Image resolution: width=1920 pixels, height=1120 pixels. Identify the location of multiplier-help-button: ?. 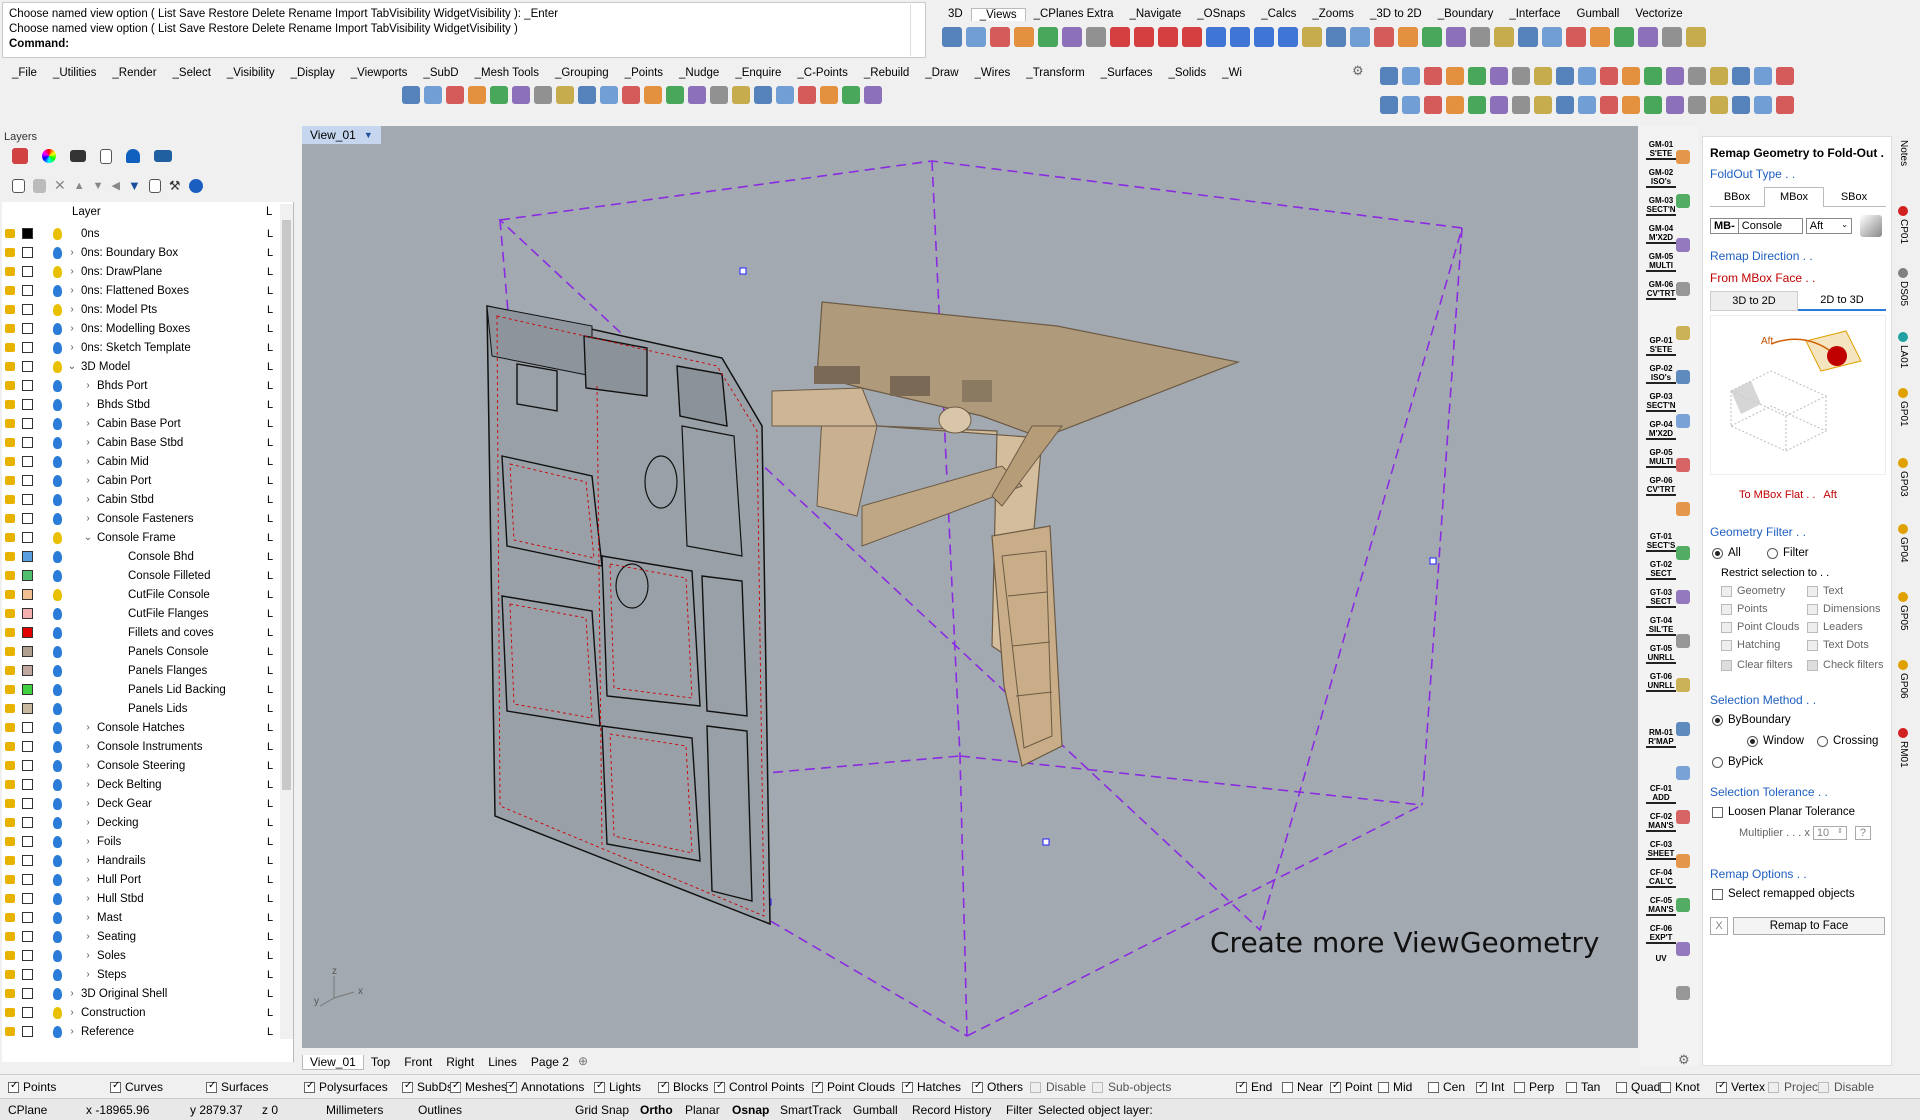
(1862, 833).